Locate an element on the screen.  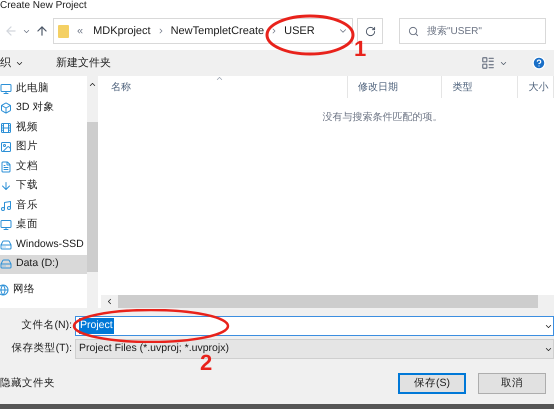
globe-icon is located at coordinates (4, 290).